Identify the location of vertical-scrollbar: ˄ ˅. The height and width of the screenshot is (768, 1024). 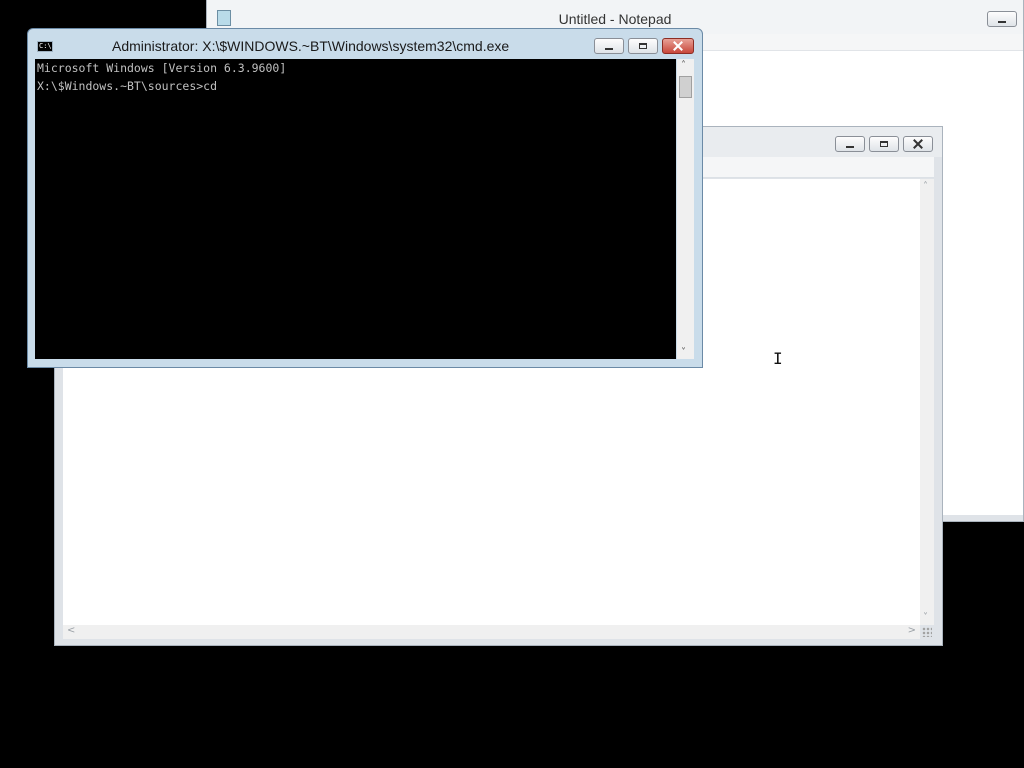
(927, 402).